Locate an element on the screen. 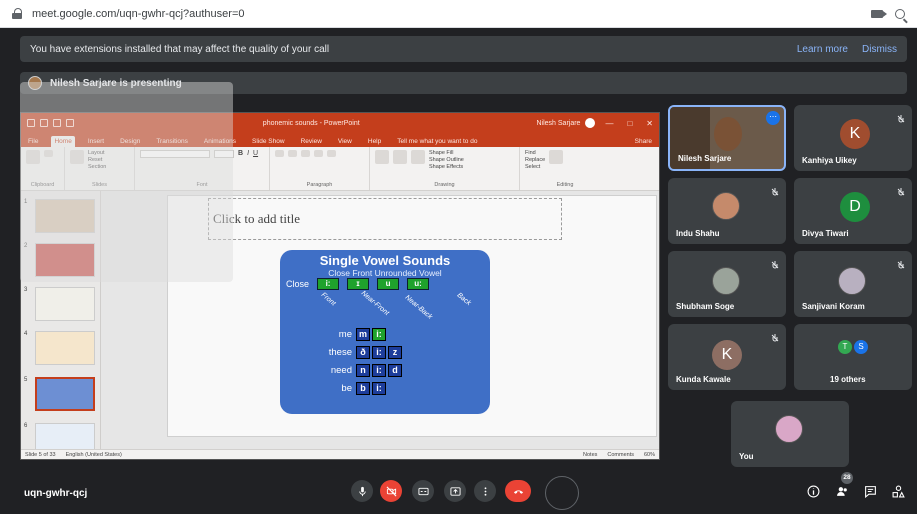 Image resolution: width=917 pixels, height=514 pixels. comments-button: Comments is located at coordinates (620, 455).